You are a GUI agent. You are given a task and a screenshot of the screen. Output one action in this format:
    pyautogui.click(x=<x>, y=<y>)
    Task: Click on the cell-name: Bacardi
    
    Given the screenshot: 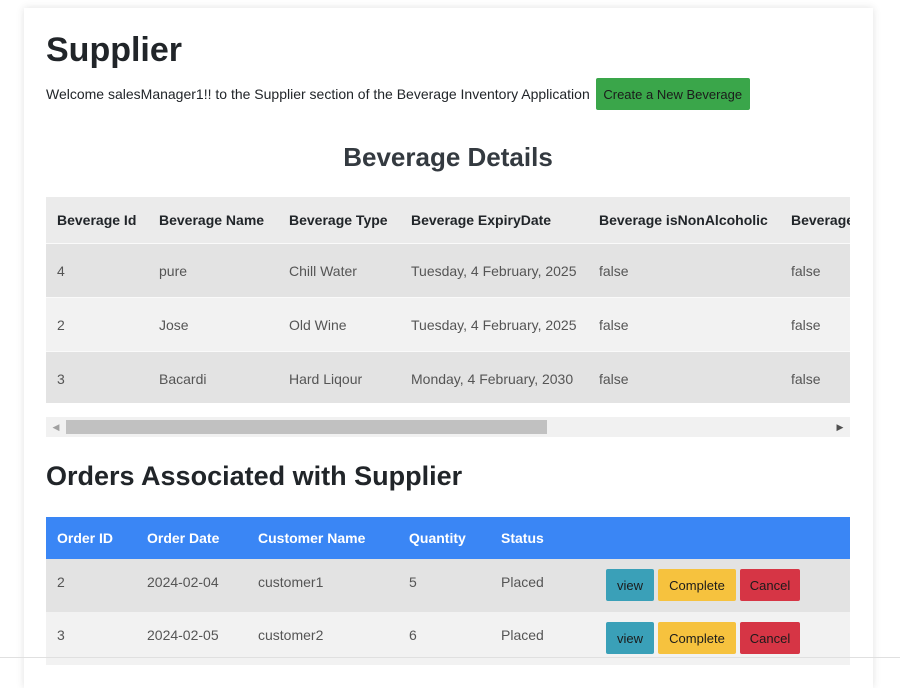 What is the action you would take?
    pyautogui.click(x=213, y=377)
    